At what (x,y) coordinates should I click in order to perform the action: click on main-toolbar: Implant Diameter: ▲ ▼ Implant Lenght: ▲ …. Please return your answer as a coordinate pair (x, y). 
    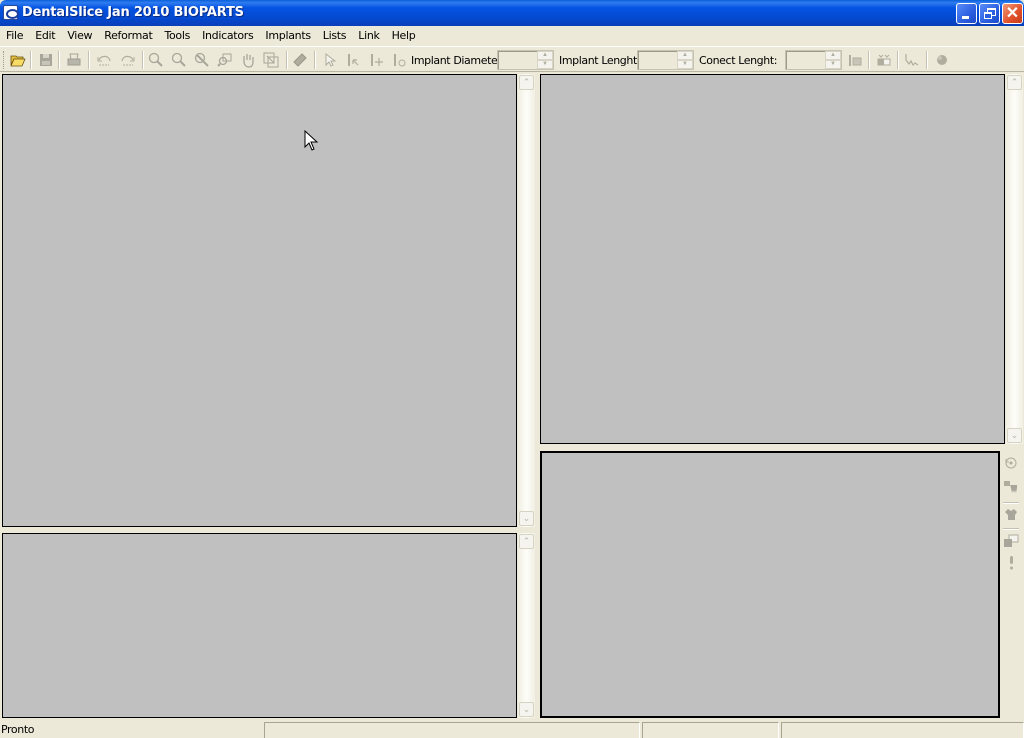
    Looking at the image, I should click on (512, 59).